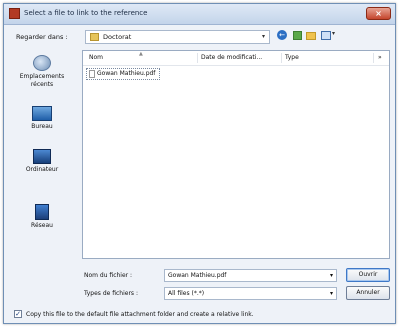 This screenshot has width=399, height=327. I want to click on up-folder-button, so click(297, 35).